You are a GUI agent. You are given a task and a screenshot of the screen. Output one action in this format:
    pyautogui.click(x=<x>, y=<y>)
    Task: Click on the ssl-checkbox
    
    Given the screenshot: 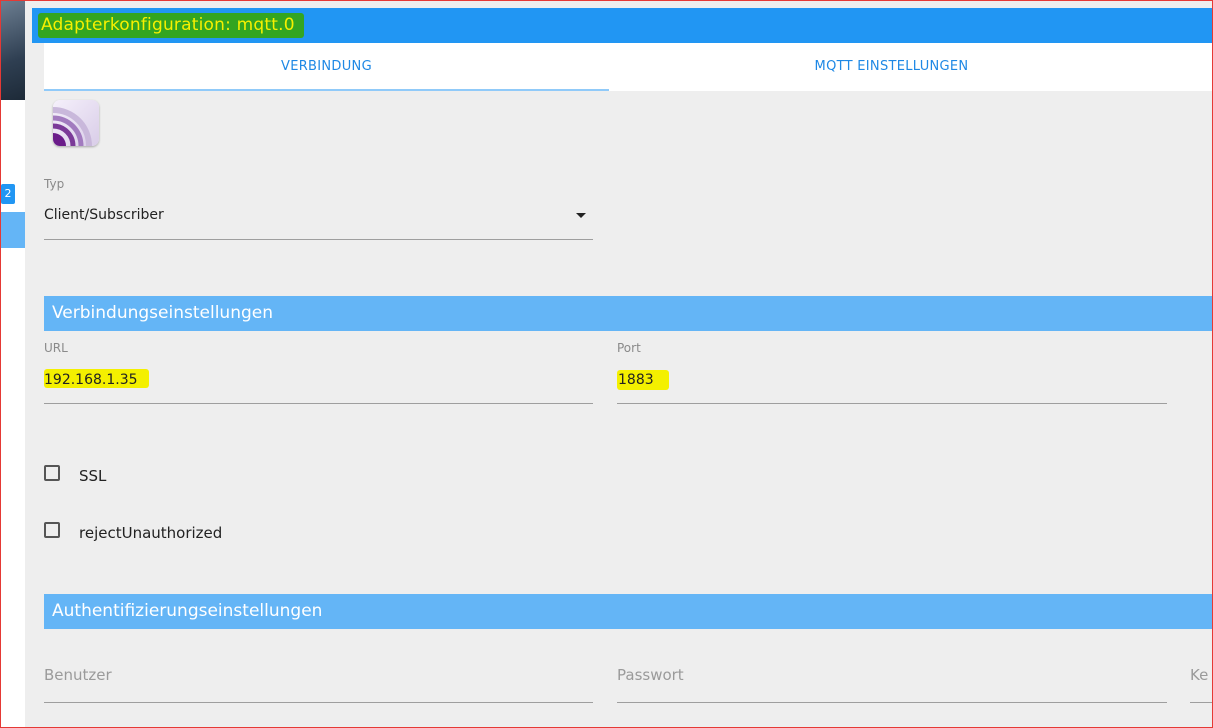 What is the action you would take?
    pyautogui.click(x=52, y=473)
    